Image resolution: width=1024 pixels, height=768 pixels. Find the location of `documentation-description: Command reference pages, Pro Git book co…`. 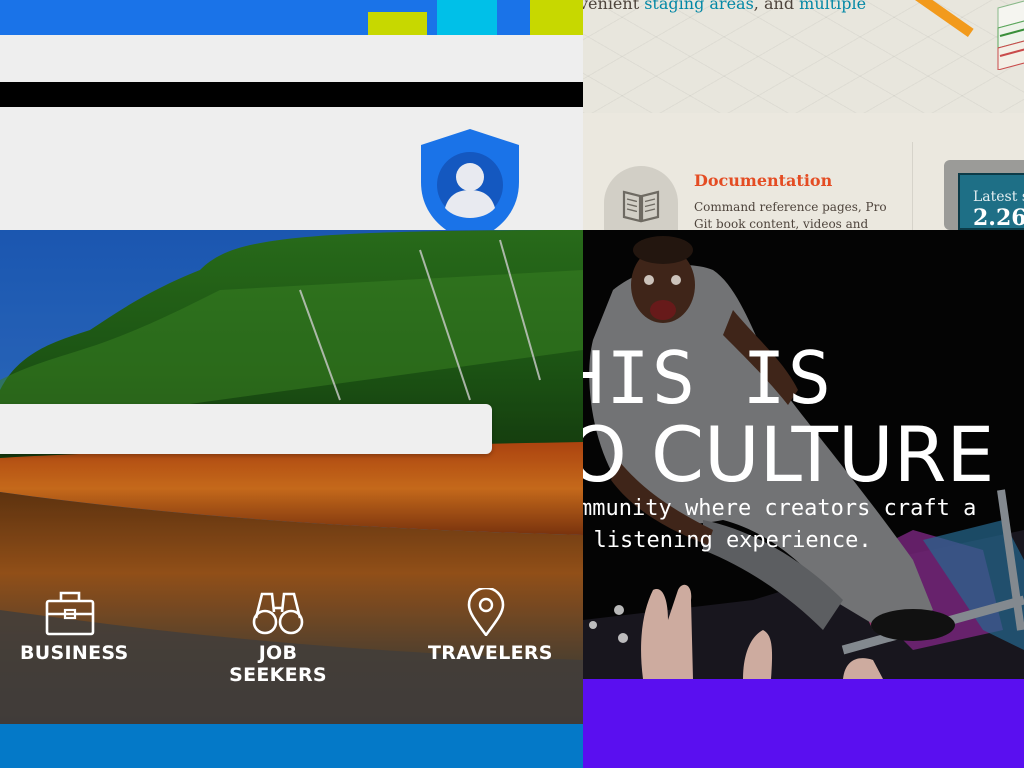

documentation-description: Command reference pages, Pro Git book co… is located at coordinates (790, 215).